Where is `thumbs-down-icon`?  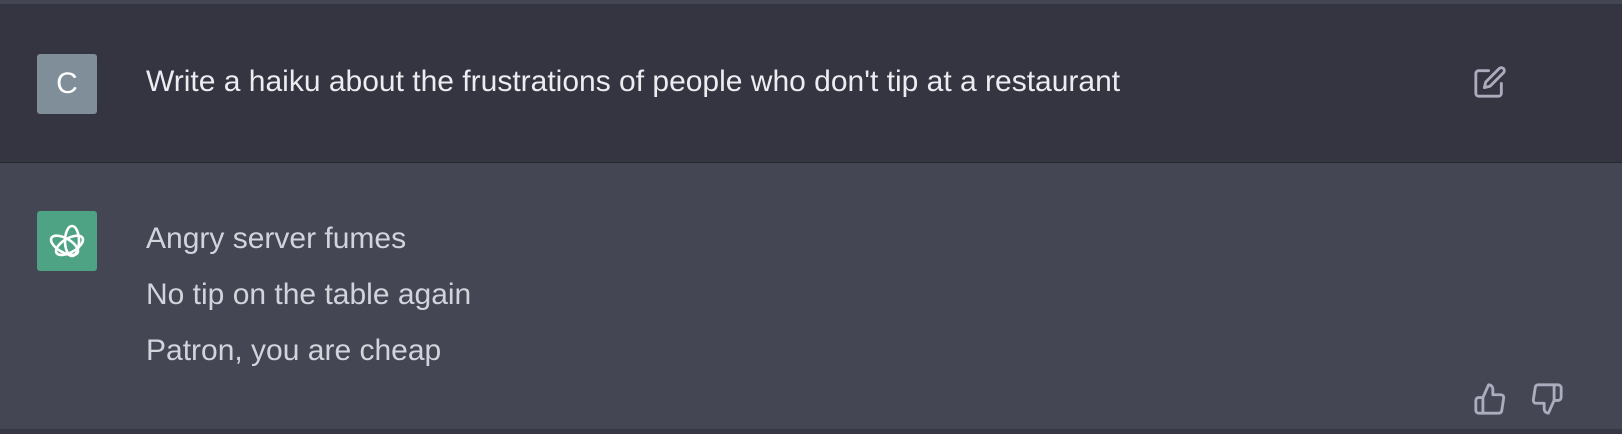 thumbs-down-icon is located at coordinates (1547, 399).